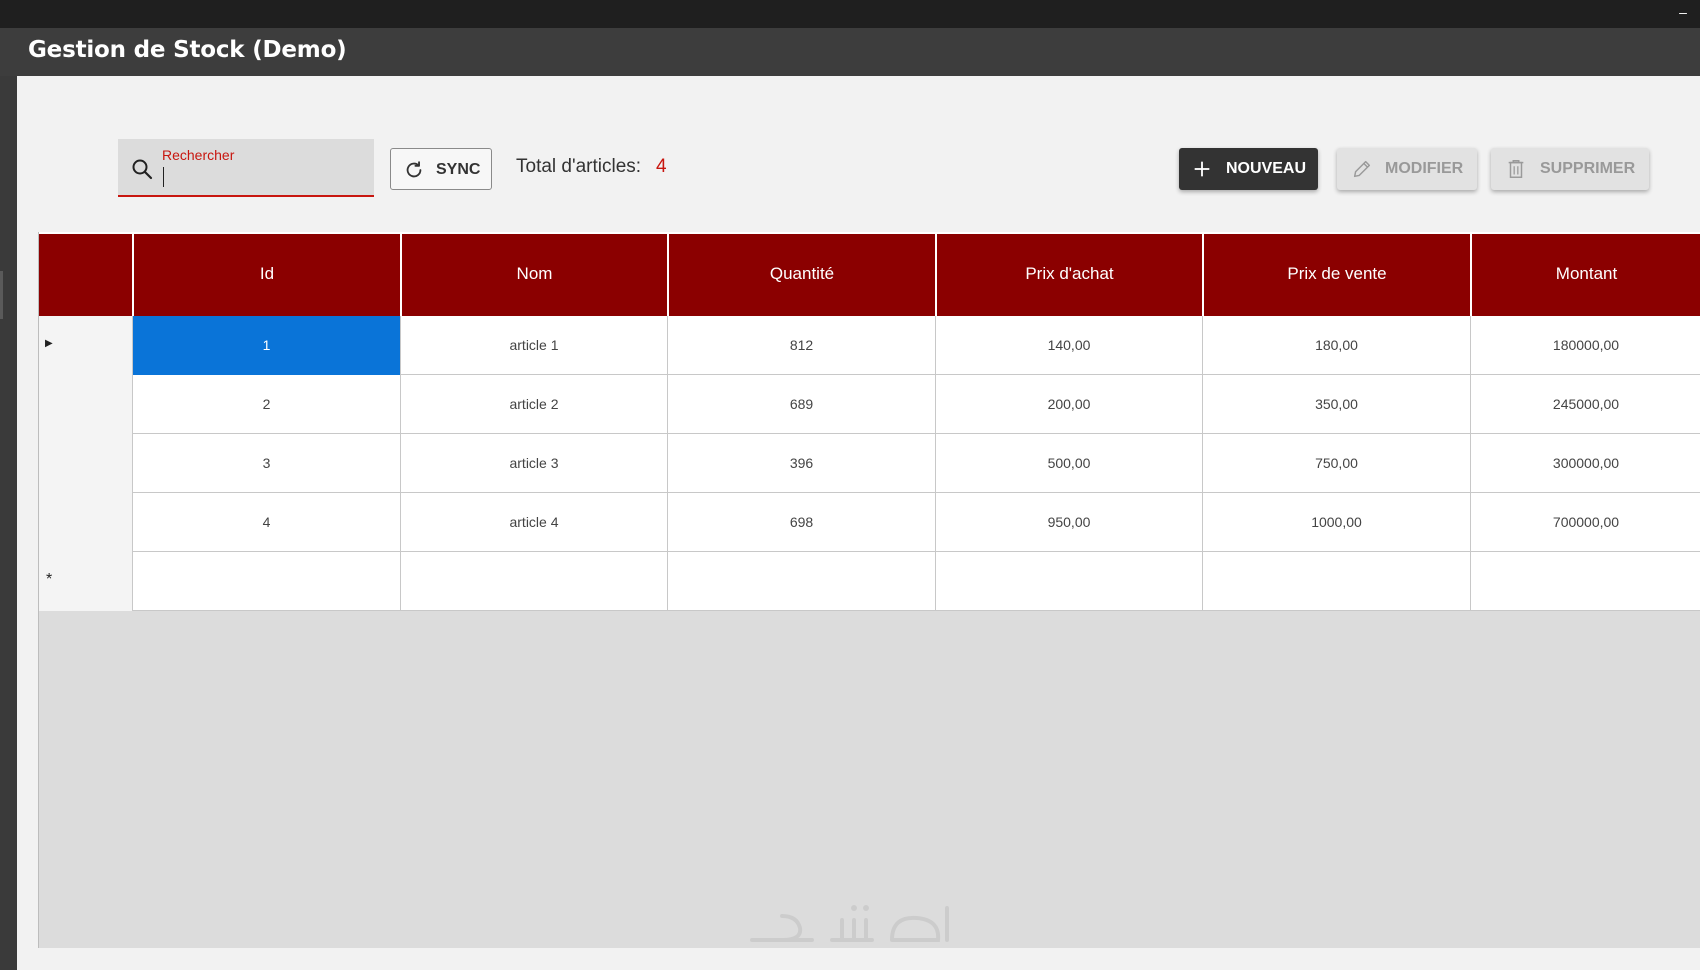  Describe the element at coordinates (1585, 275) in the screenshot. I see `column-header-montant: Montant` at that location.